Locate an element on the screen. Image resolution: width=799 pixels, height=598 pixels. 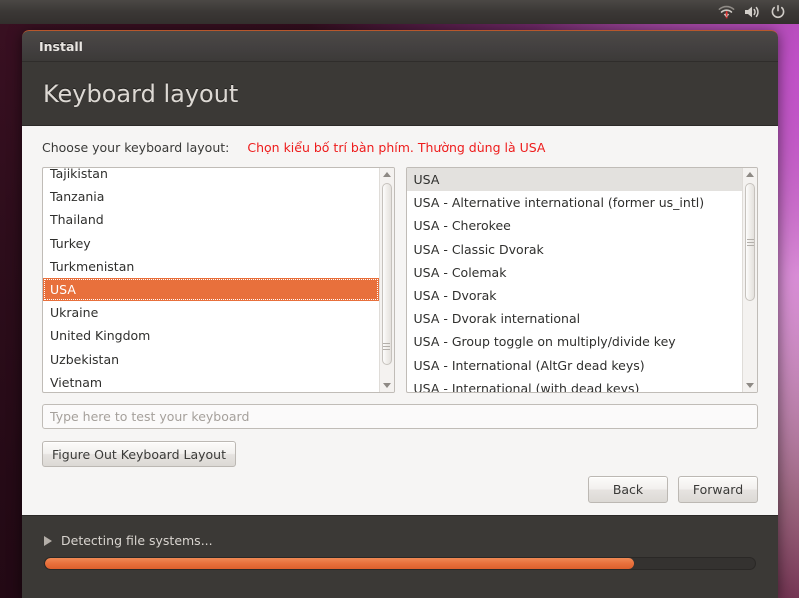
window-title: Install is located at coordinates (61, 46).